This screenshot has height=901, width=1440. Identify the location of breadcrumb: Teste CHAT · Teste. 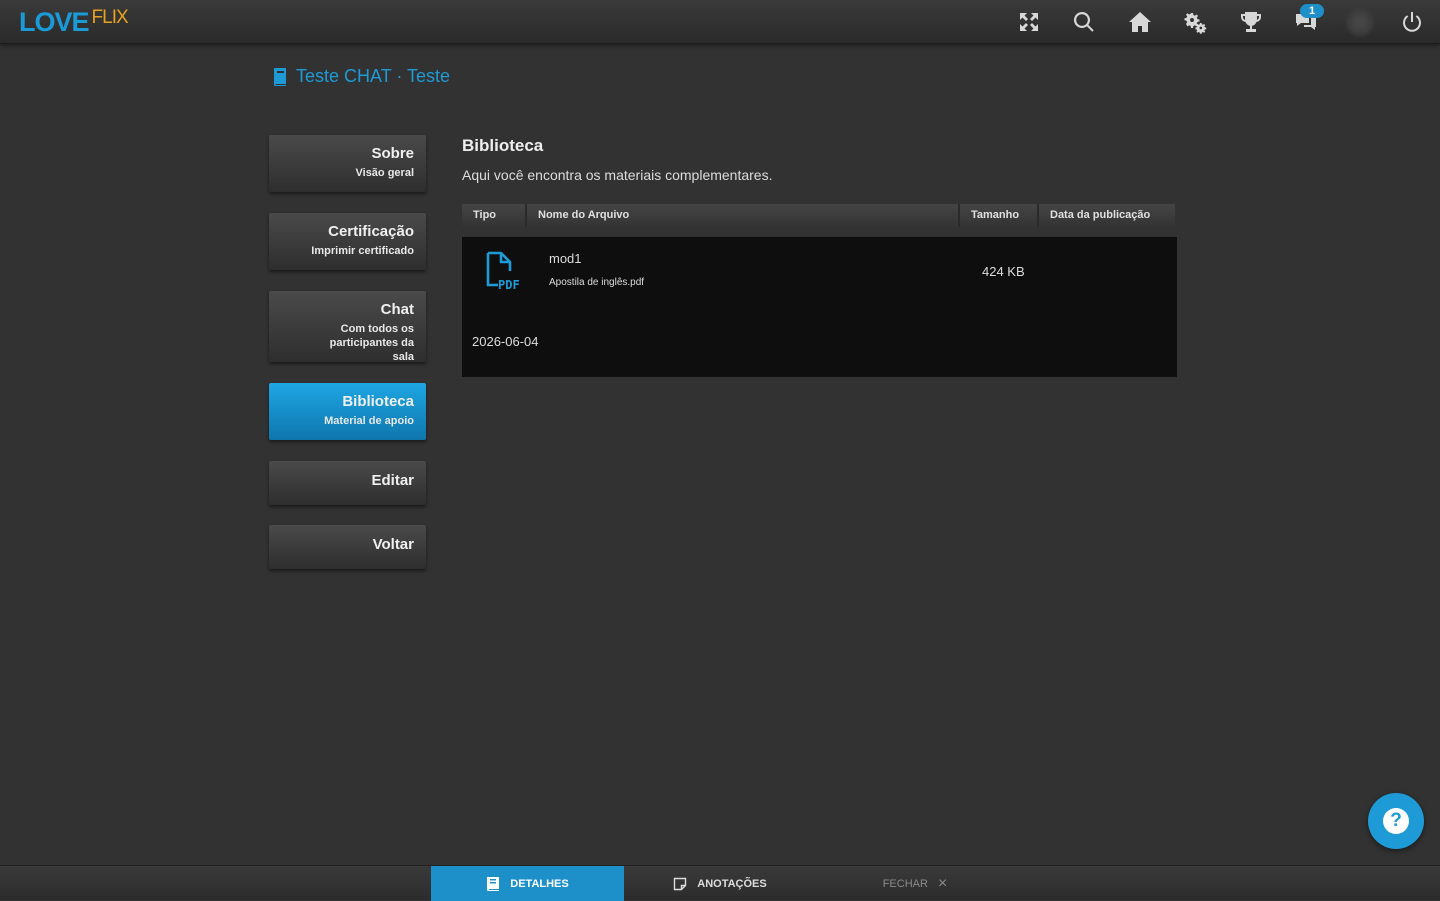
(361, 76).